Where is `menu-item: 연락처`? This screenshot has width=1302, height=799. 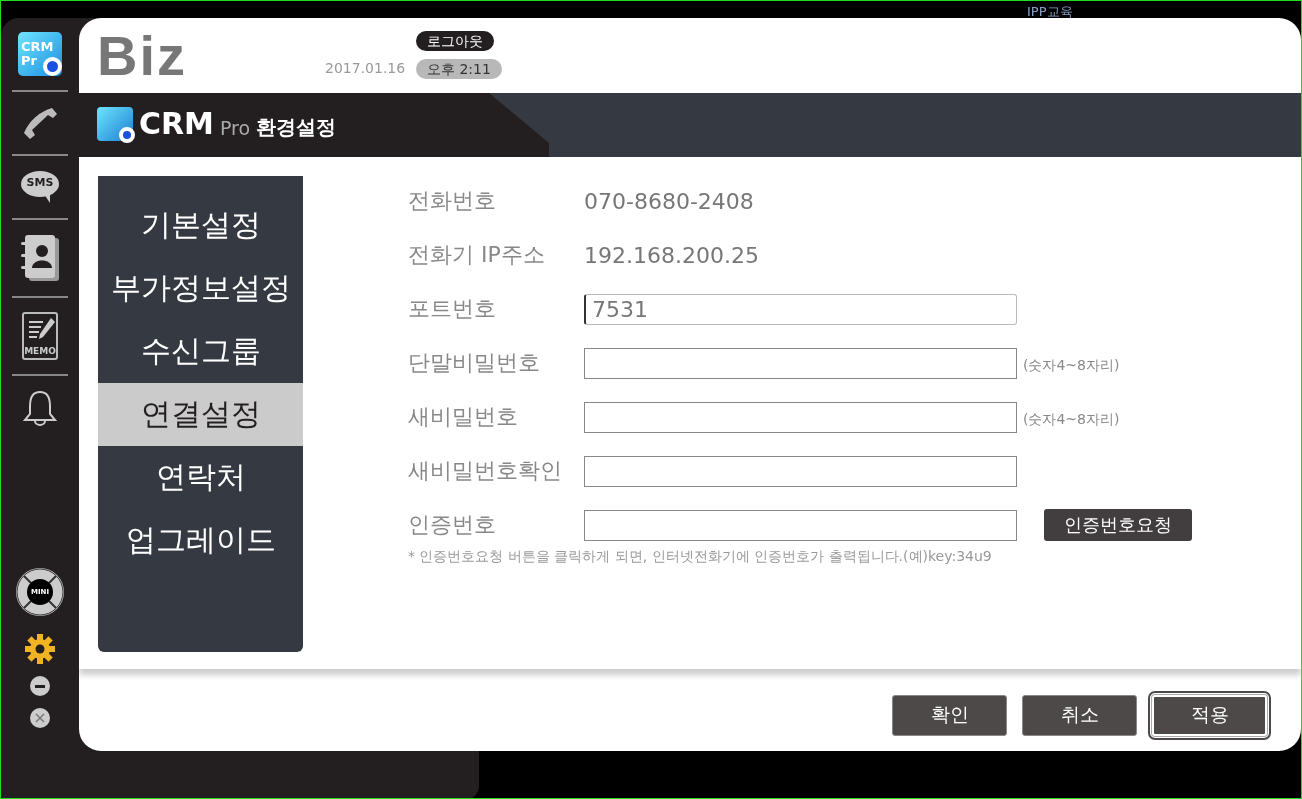 menu-item: 연락처 is located at coordinates (200, 477).